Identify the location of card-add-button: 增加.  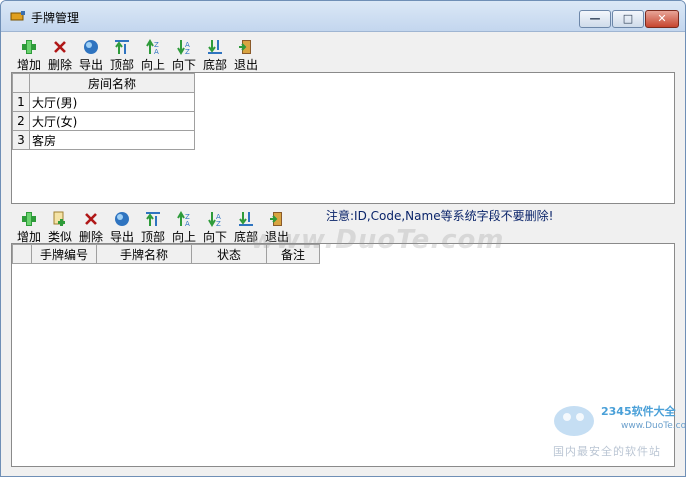
(29, 227).